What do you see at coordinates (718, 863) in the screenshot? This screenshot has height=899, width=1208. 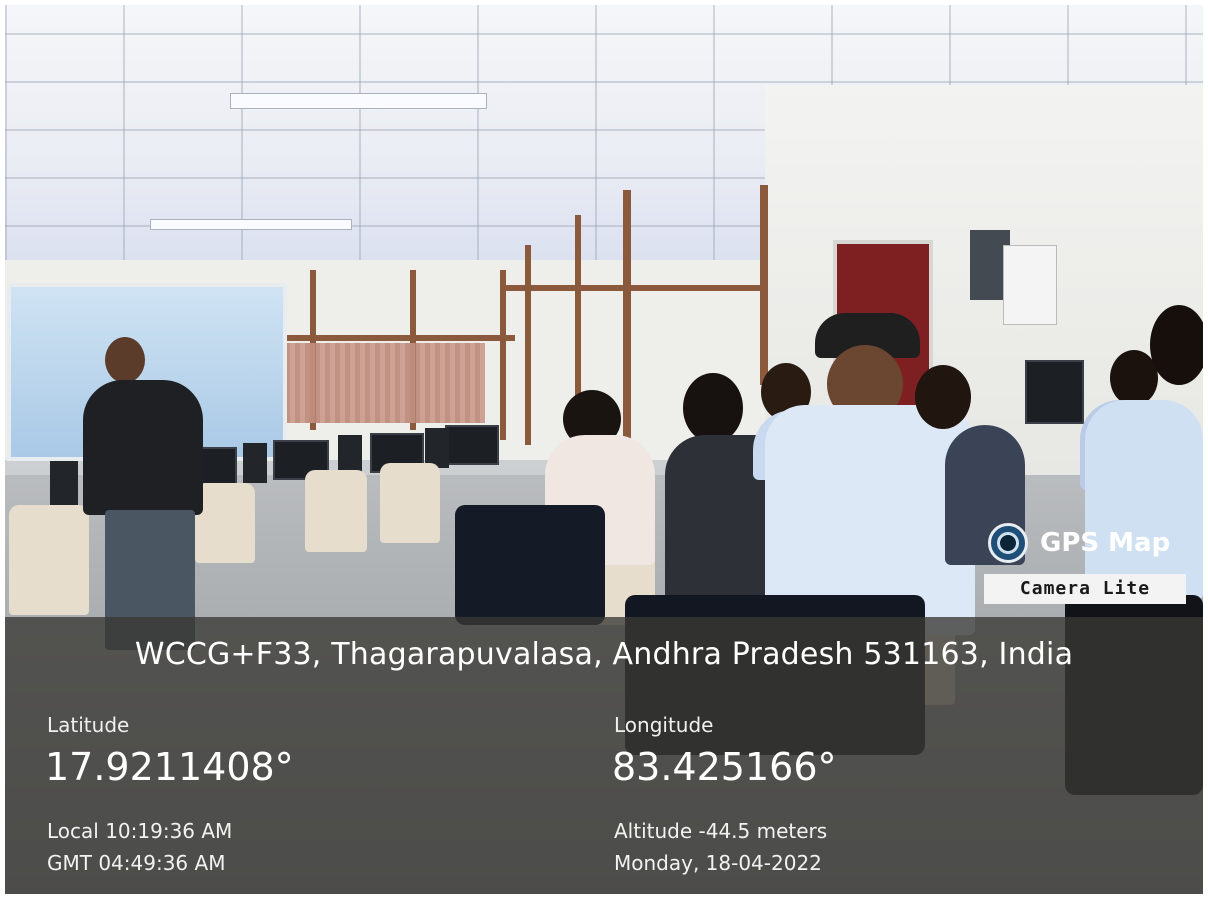 I see `date: Monday, 18-04-2022` at bounding box center [718, 863].